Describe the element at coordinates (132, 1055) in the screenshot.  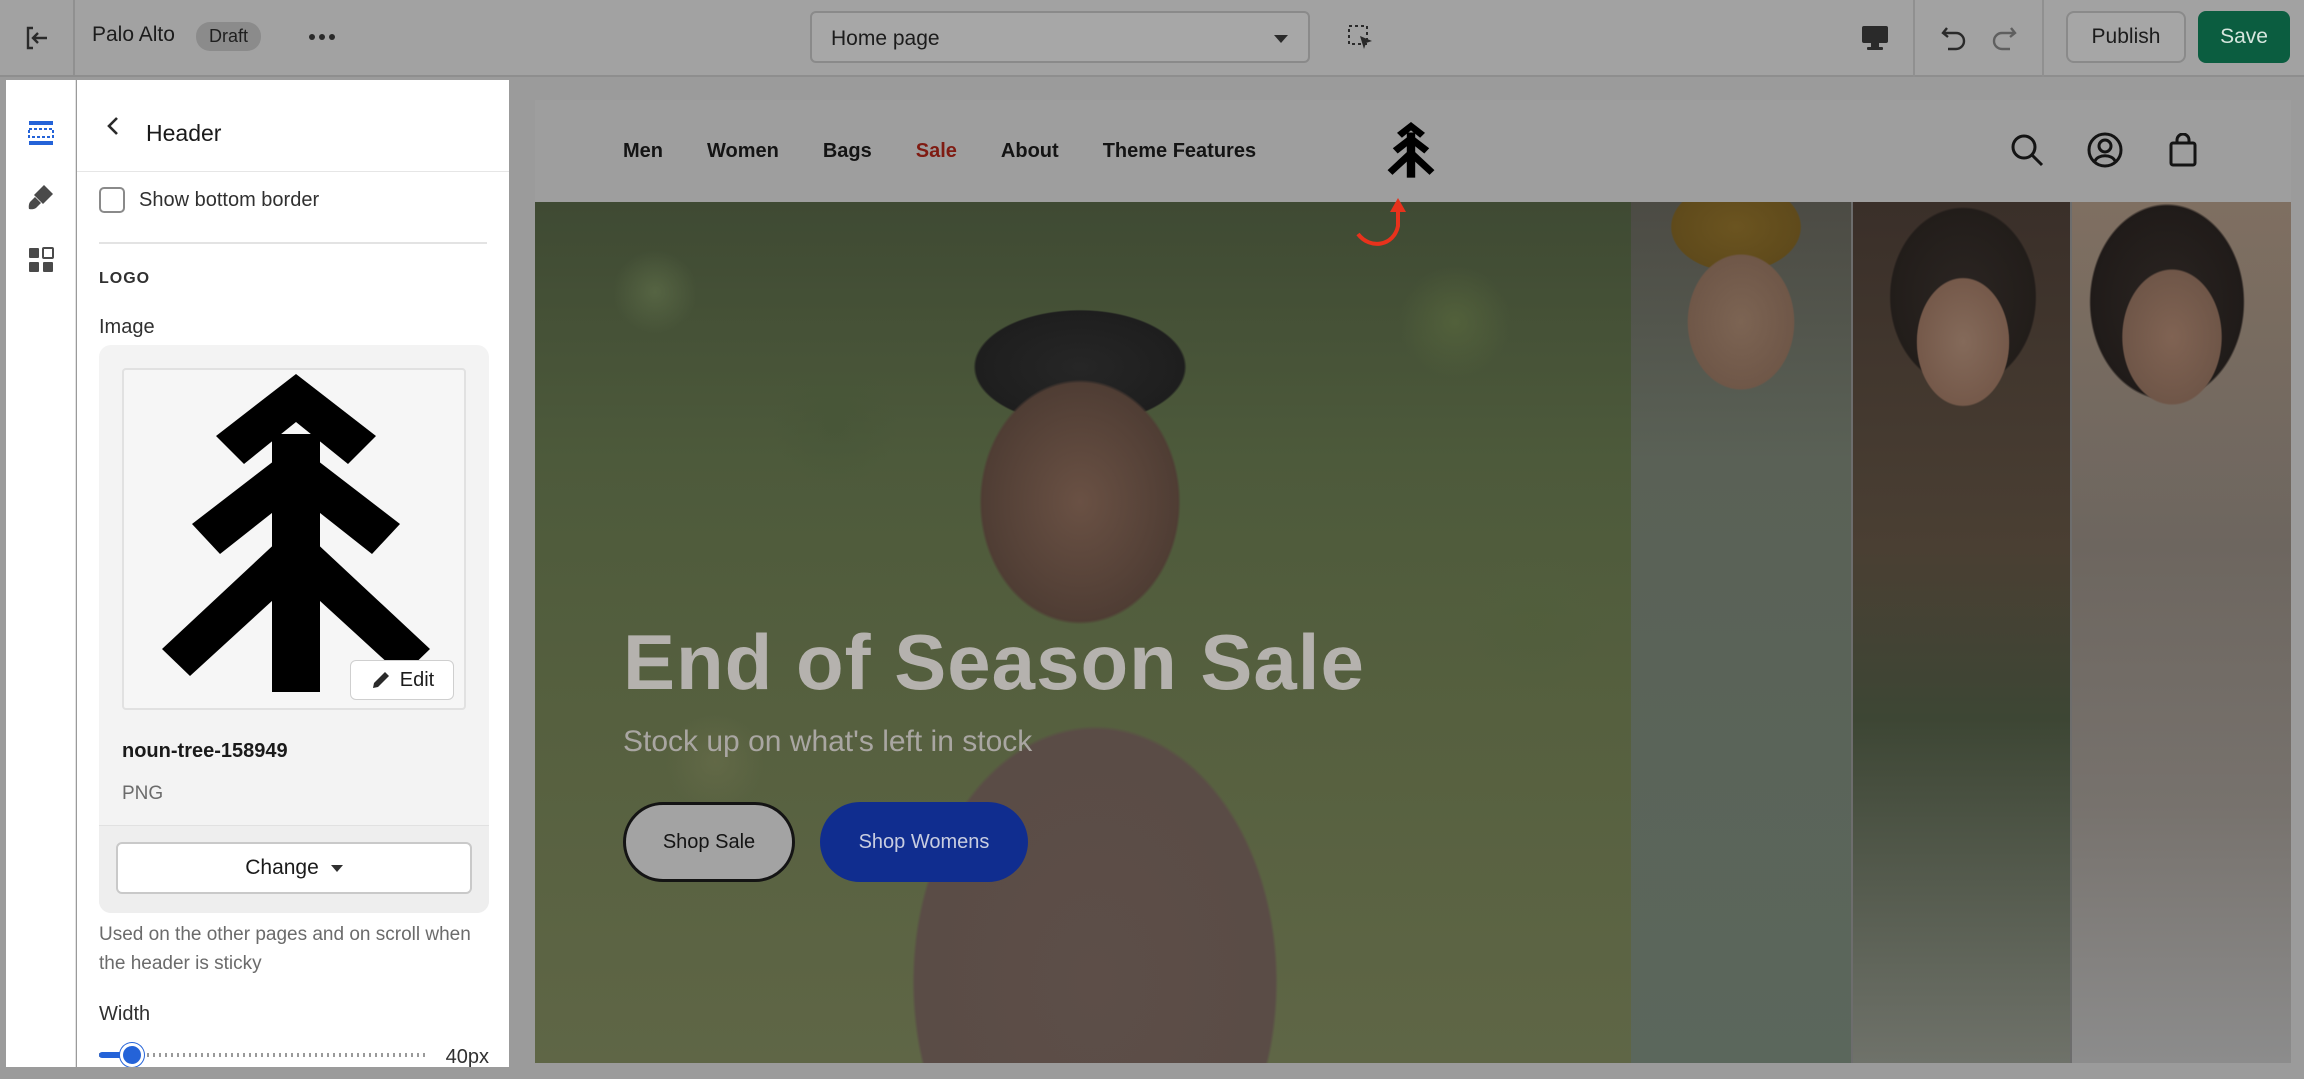
I see `slider-thumb` at that location.